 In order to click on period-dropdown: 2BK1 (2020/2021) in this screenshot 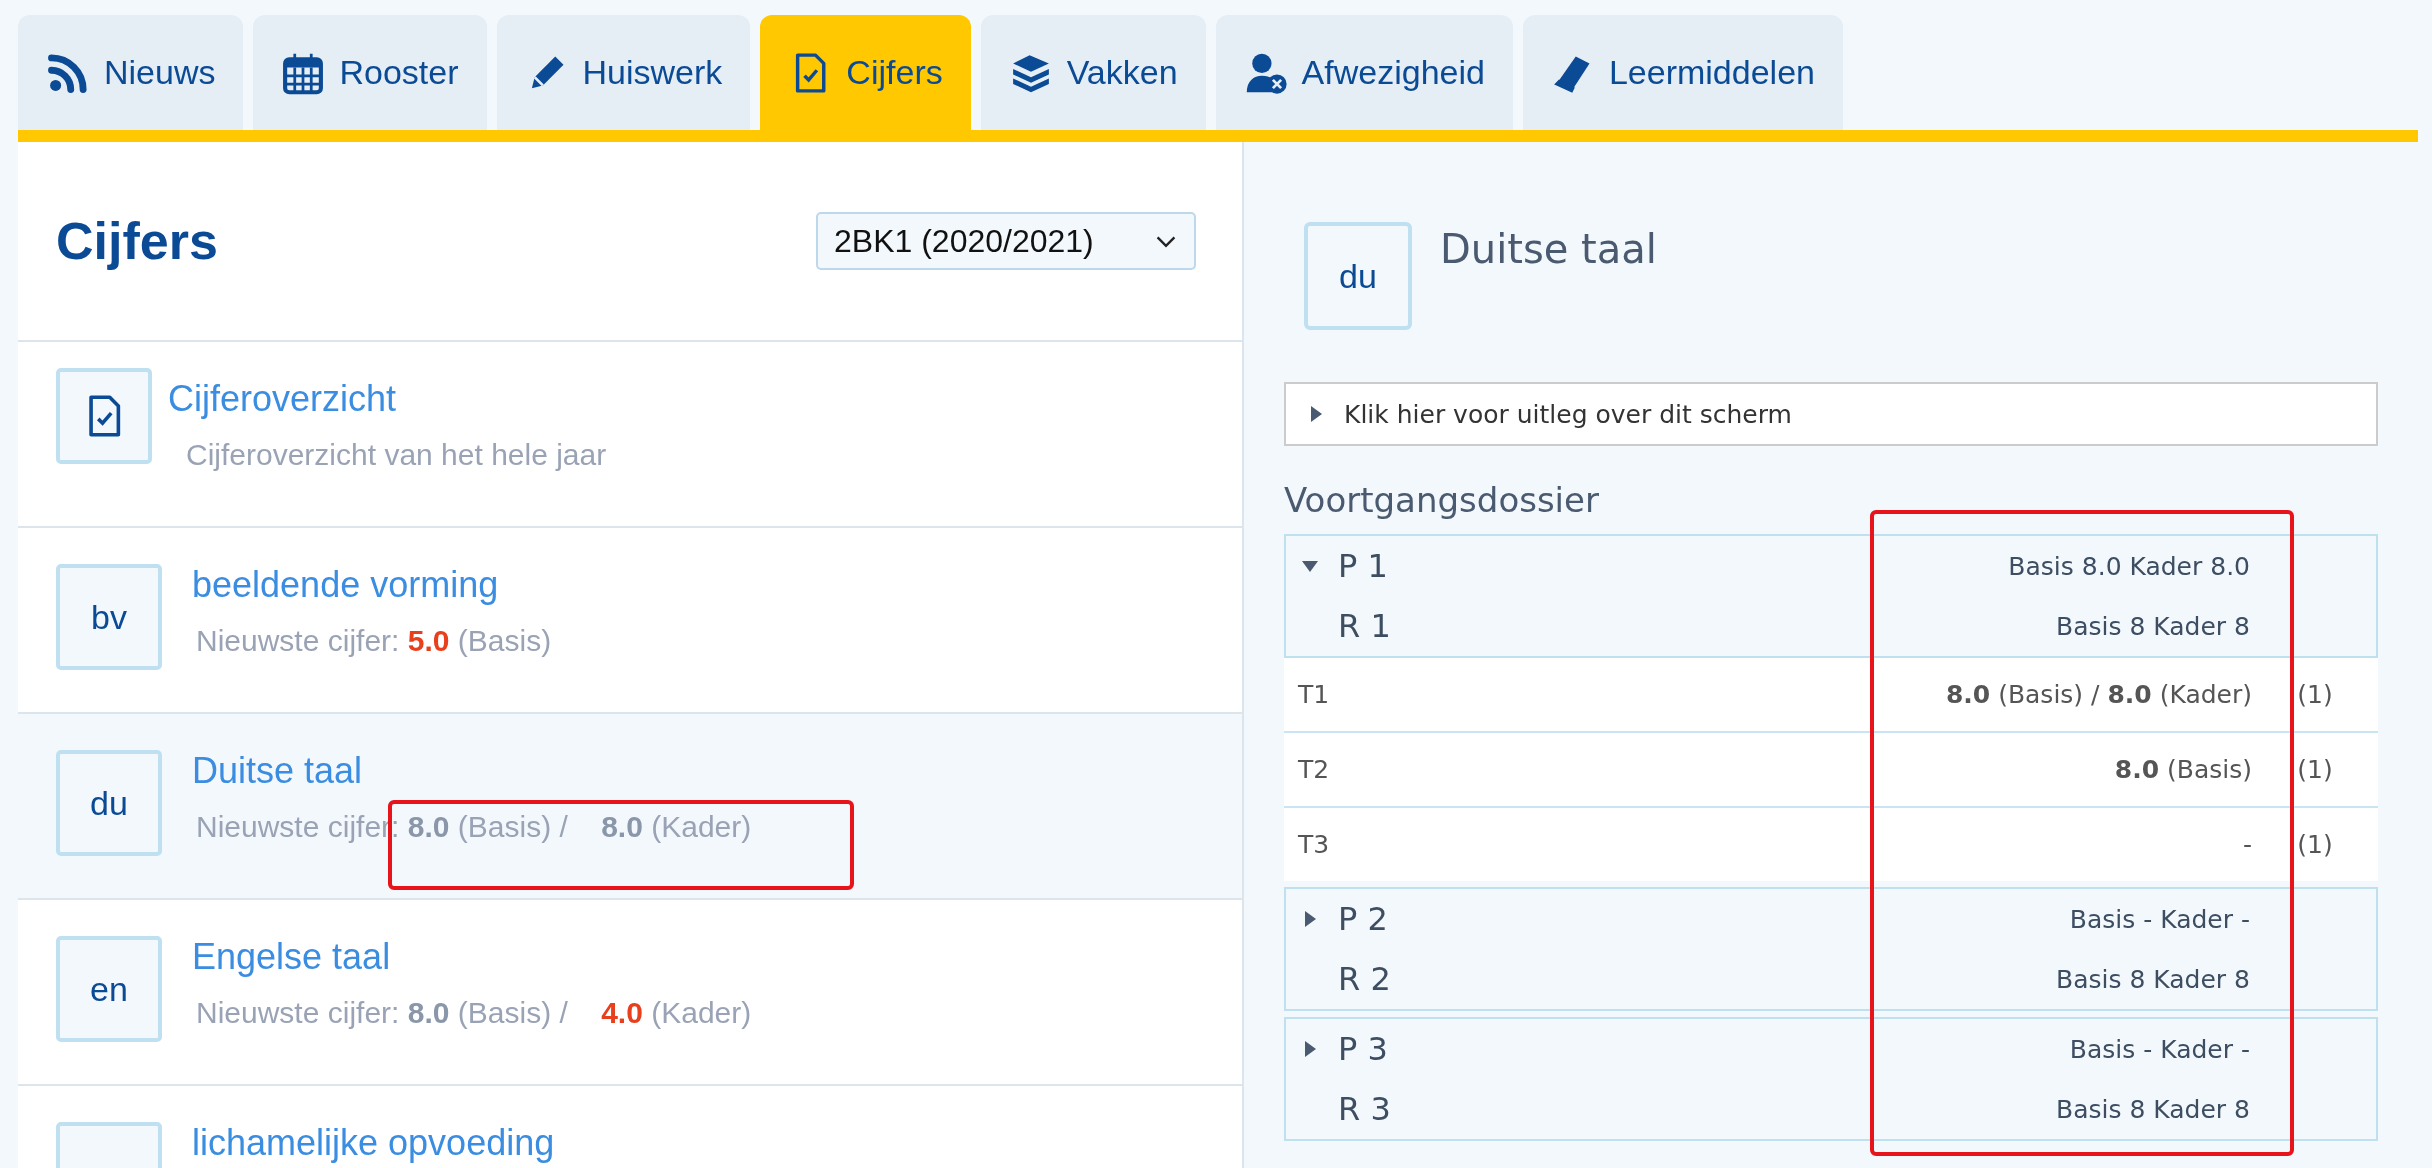, I will do `click(1006, 241)`.